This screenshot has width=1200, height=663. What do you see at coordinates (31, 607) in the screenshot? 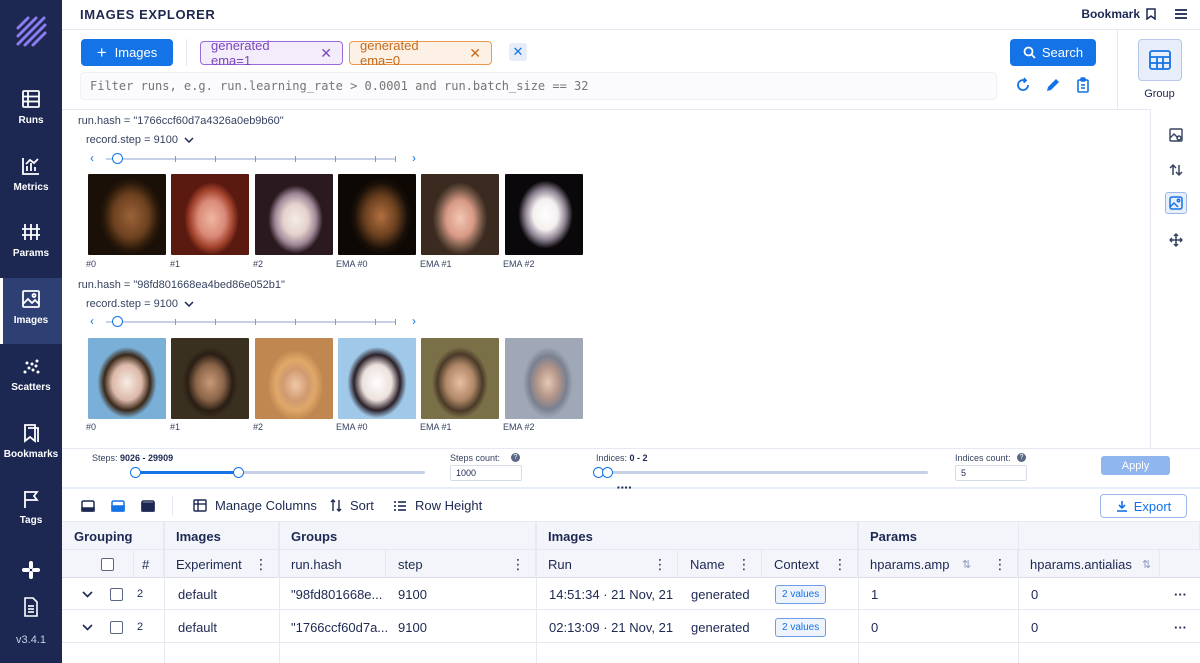
I see `docs-link` at bounding box center [31, 607].